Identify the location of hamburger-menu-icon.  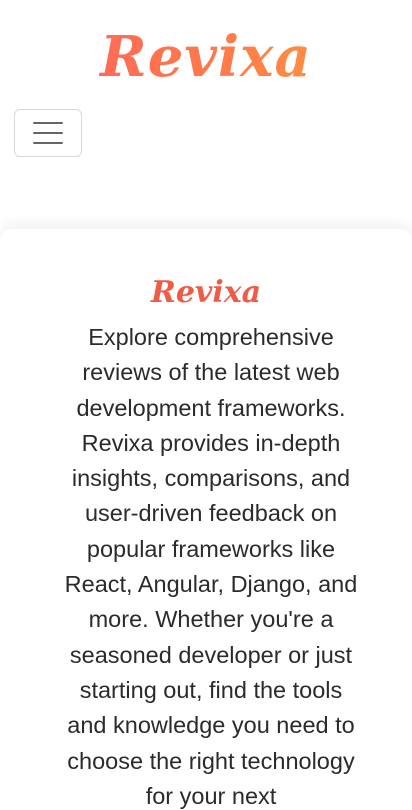
(48, 133).